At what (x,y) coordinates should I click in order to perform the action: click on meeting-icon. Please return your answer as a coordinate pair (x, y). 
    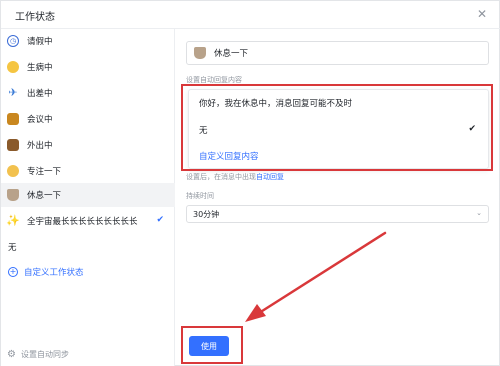
    Looking at the image, I should click on (13, 119).